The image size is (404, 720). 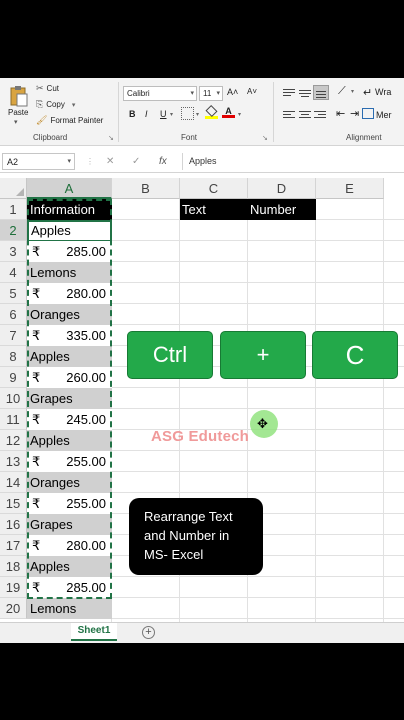 What do you see at coordinates (200, 436) in the screenshot?
I see `watermark: ASG Edutech` at bounding box center [200, 436].